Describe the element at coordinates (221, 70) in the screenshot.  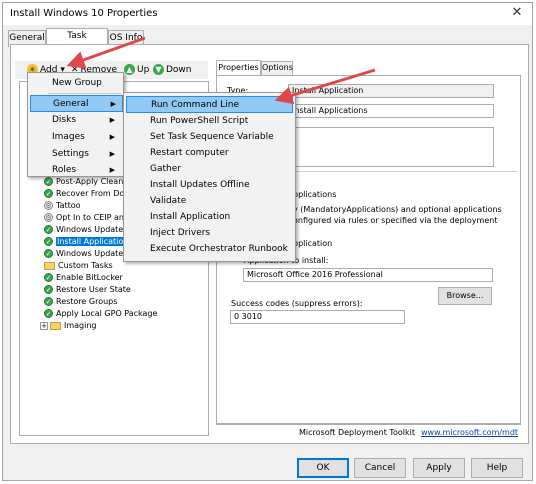
I see `annotation-arrows` at that location.